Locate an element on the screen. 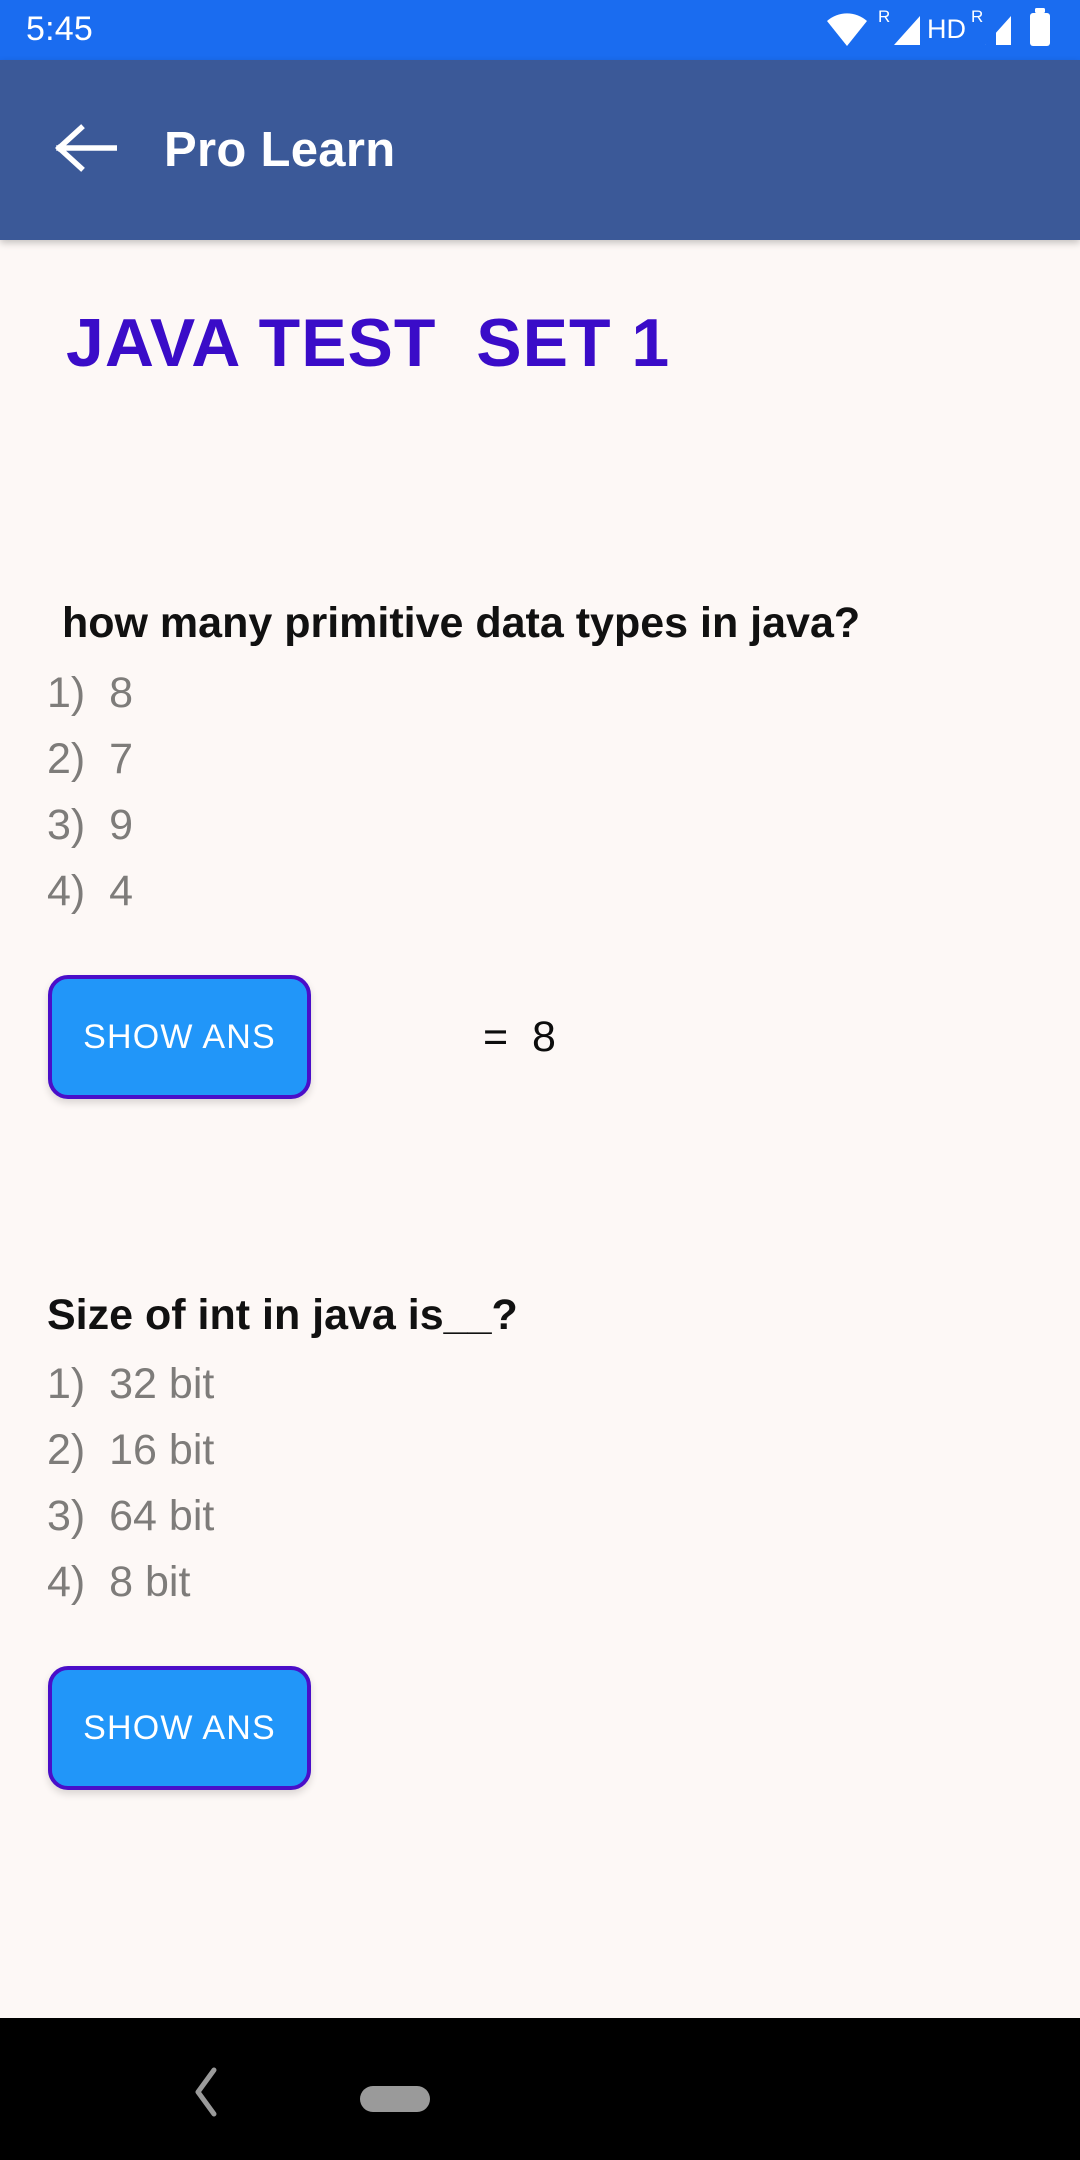 This screenshot has height=2160, width=1080. question-text: how many primitive data types in java? is located at coordinates (461, 623).